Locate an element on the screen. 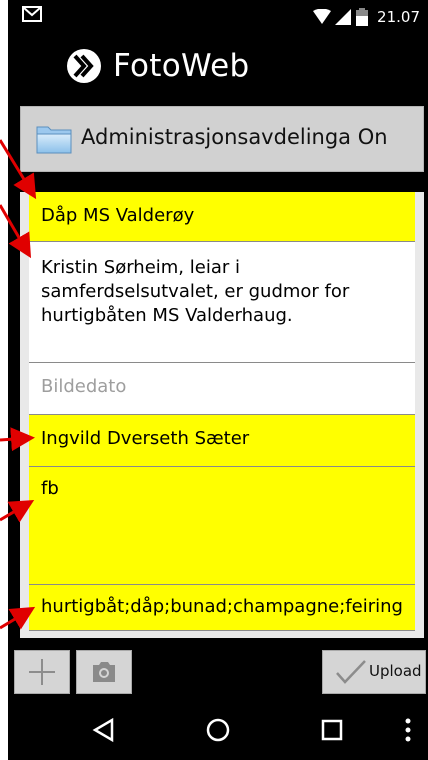 The width and height of the screenshot is (428, 760). folder-selector: Administrasjonsavdelinga On is located at coordinates (222, 139).